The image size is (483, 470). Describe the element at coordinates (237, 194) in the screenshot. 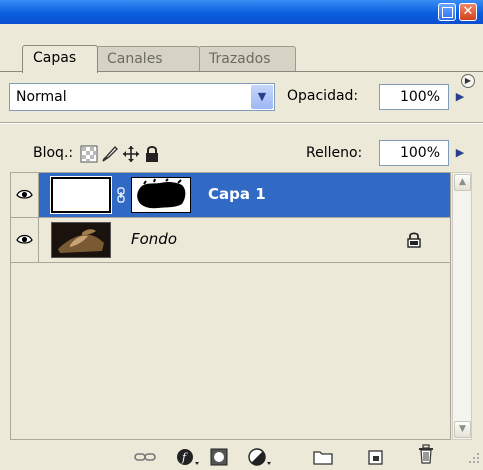

I see `layer-name: Capa 1` at that location.